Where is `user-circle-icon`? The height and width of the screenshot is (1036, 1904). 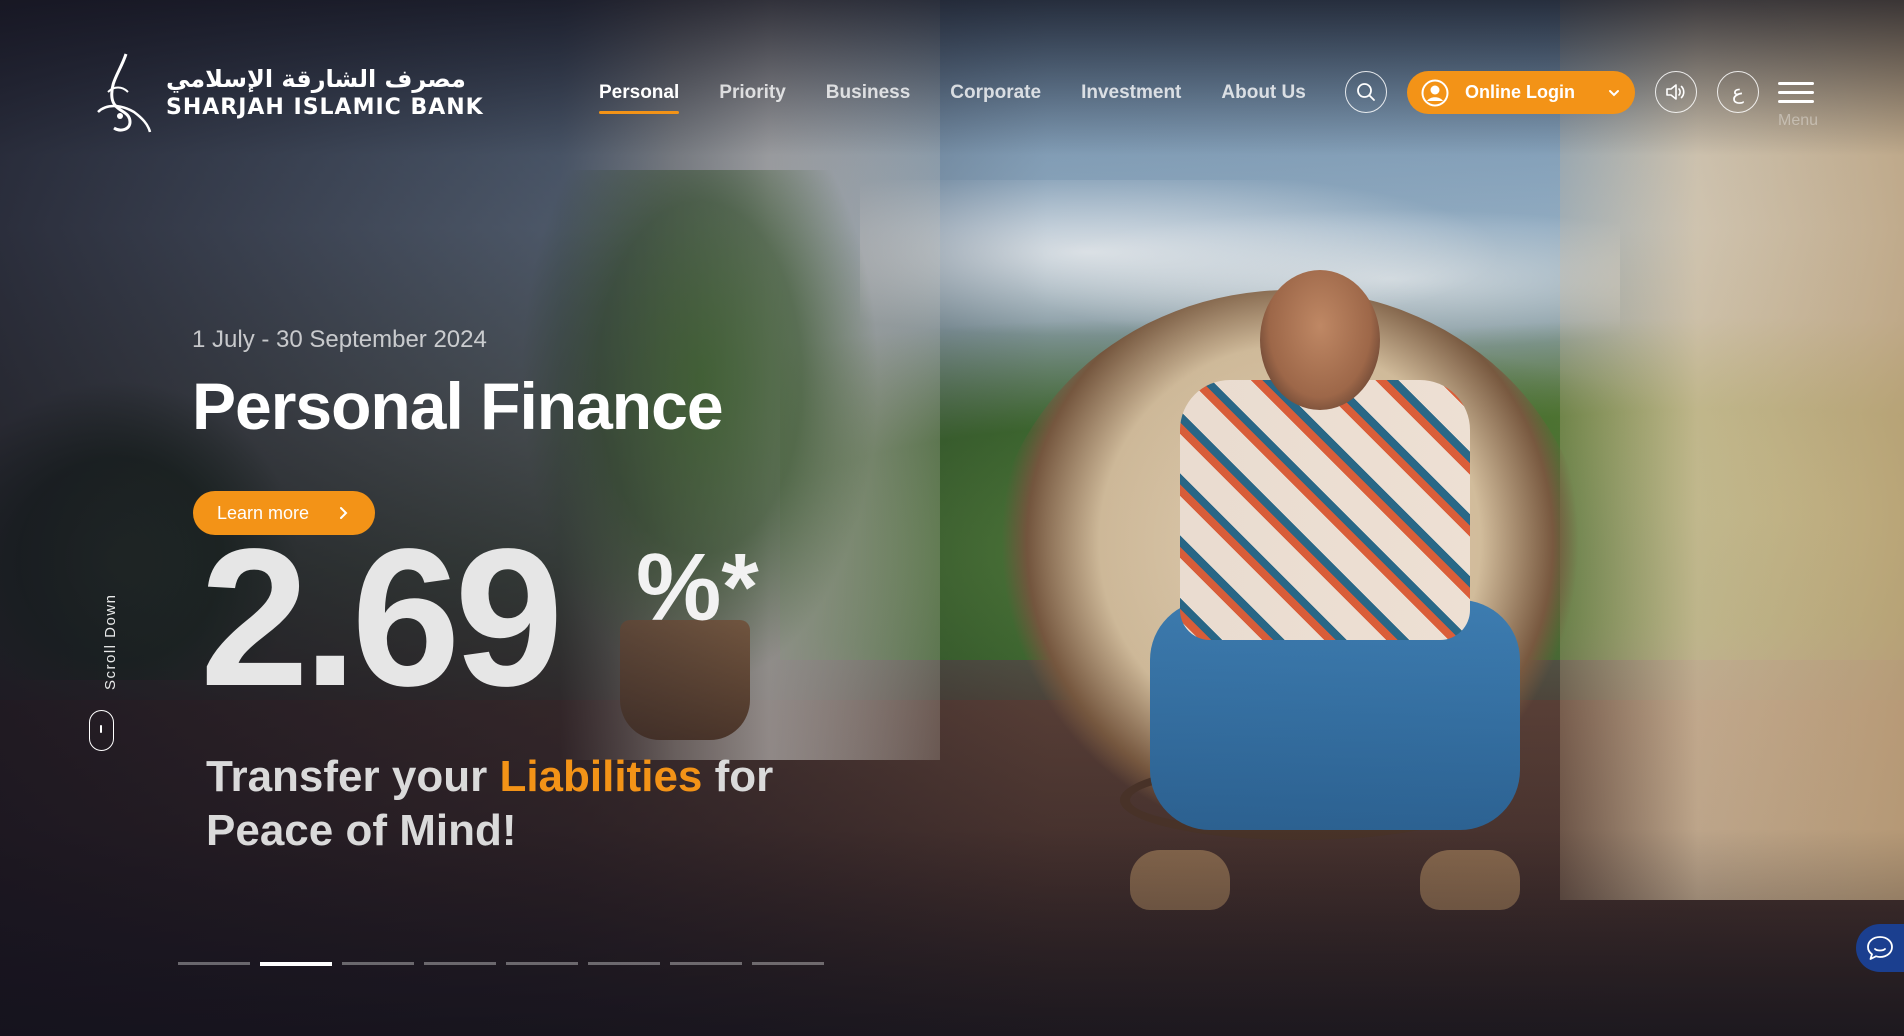
user-circle-icon is located at coordinates (1435, 92).